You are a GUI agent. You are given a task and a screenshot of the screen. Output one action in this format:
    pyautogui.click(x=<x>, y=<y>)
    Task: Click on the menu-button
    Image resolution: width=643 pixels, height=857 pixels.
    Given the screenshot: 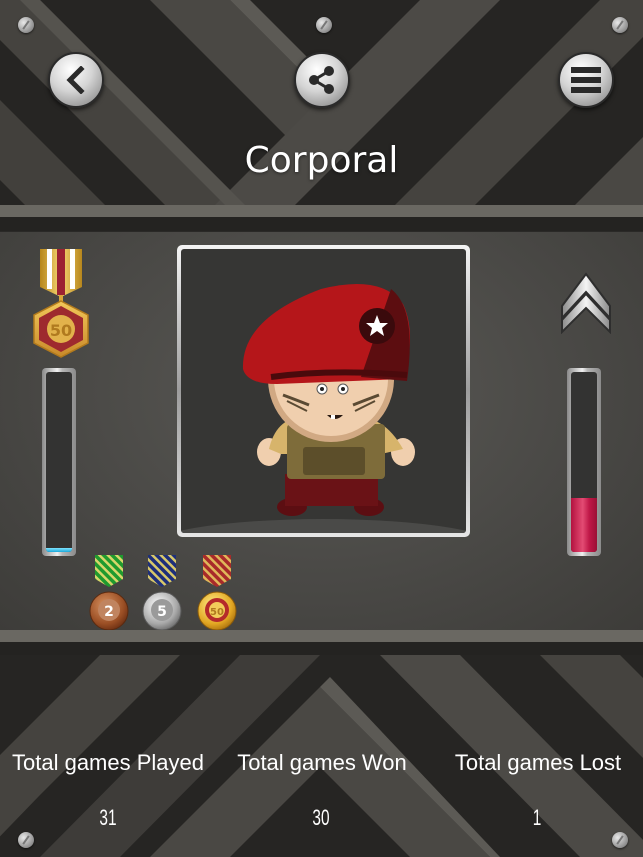 What is the action you would take?
    pyautogui.click(x=586, y=80)
    